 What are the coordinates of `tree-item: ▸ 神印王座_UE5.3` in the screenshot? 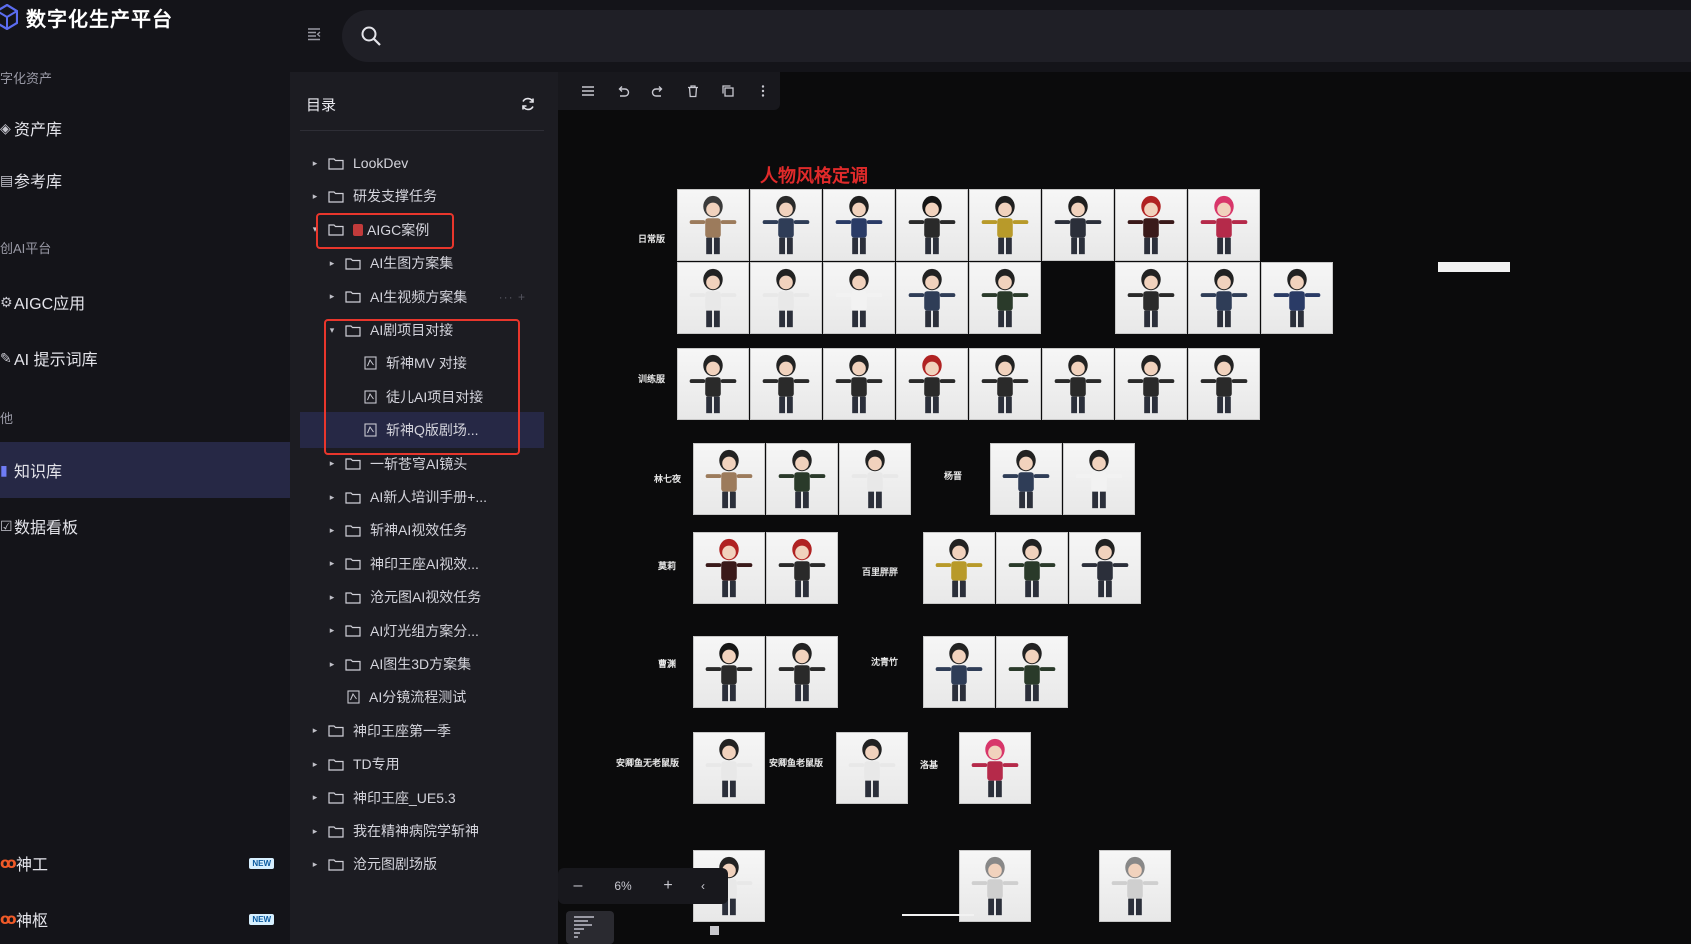 It's located at (422, 798).